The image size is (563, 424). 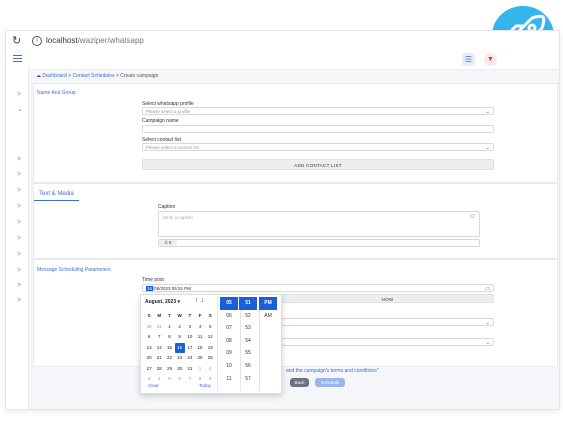 What do you see at coordinates (229, 379) in the screenshot?
I see `hour-option: 11` at bounding box center [229, 379].